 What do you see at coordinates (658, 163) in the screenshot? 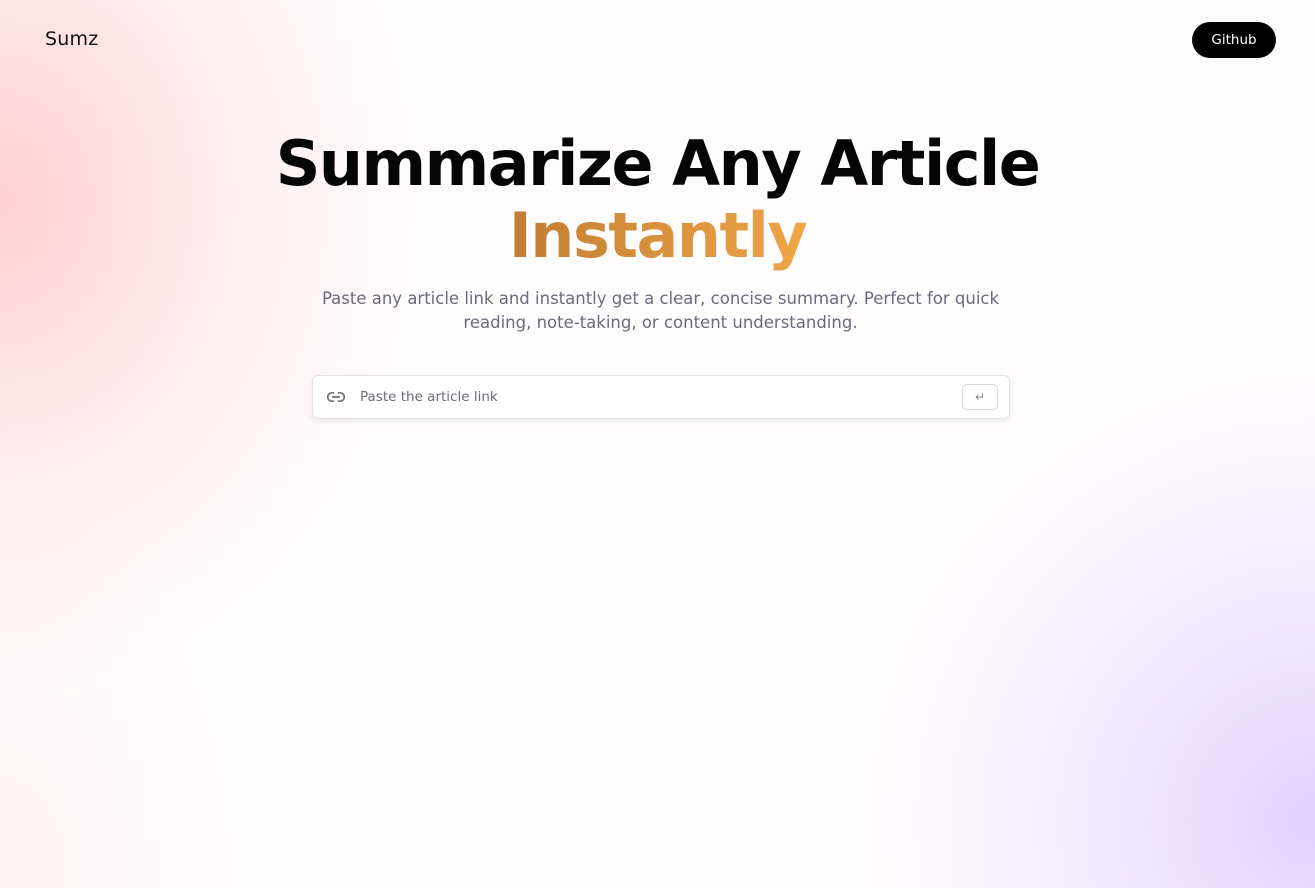
I see `page-title: Summarize Any Article` at bounding box center [658, 163].